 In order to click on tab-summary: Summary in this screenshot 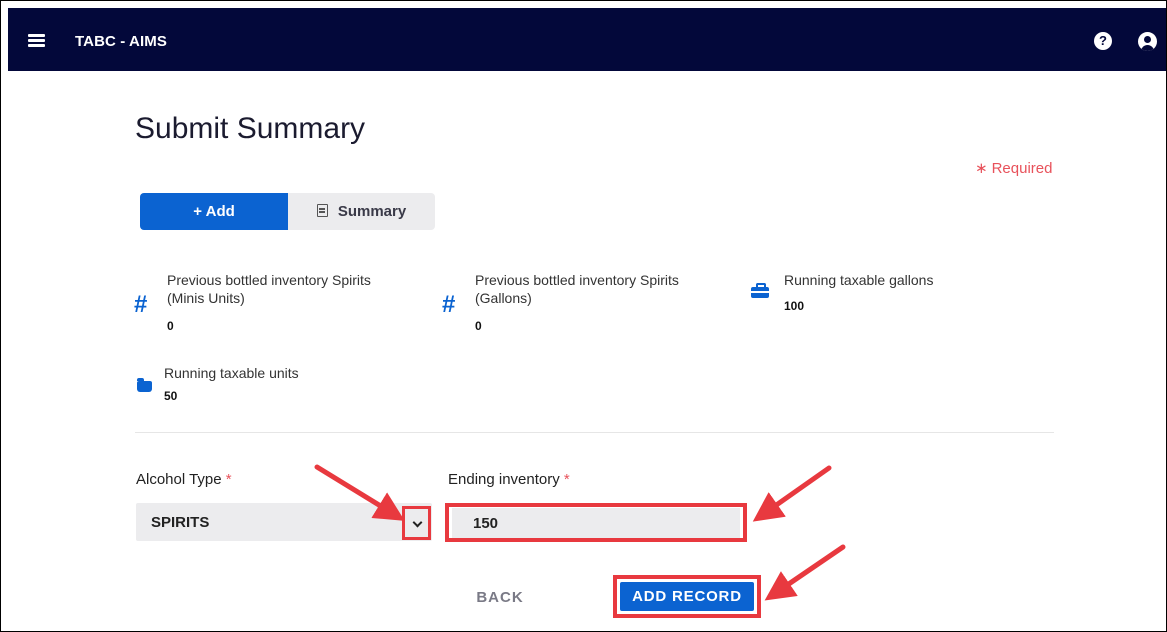, I will do `click(361, 211)`.